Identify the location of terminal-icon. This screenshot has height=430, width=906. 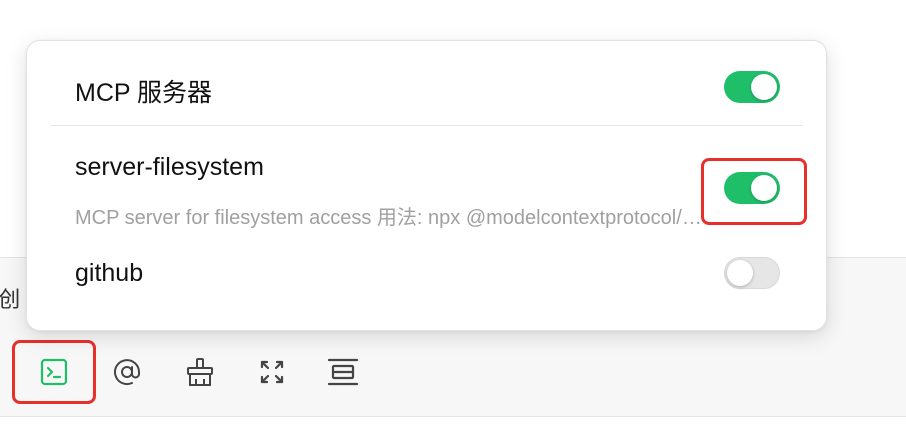
(54, 372).